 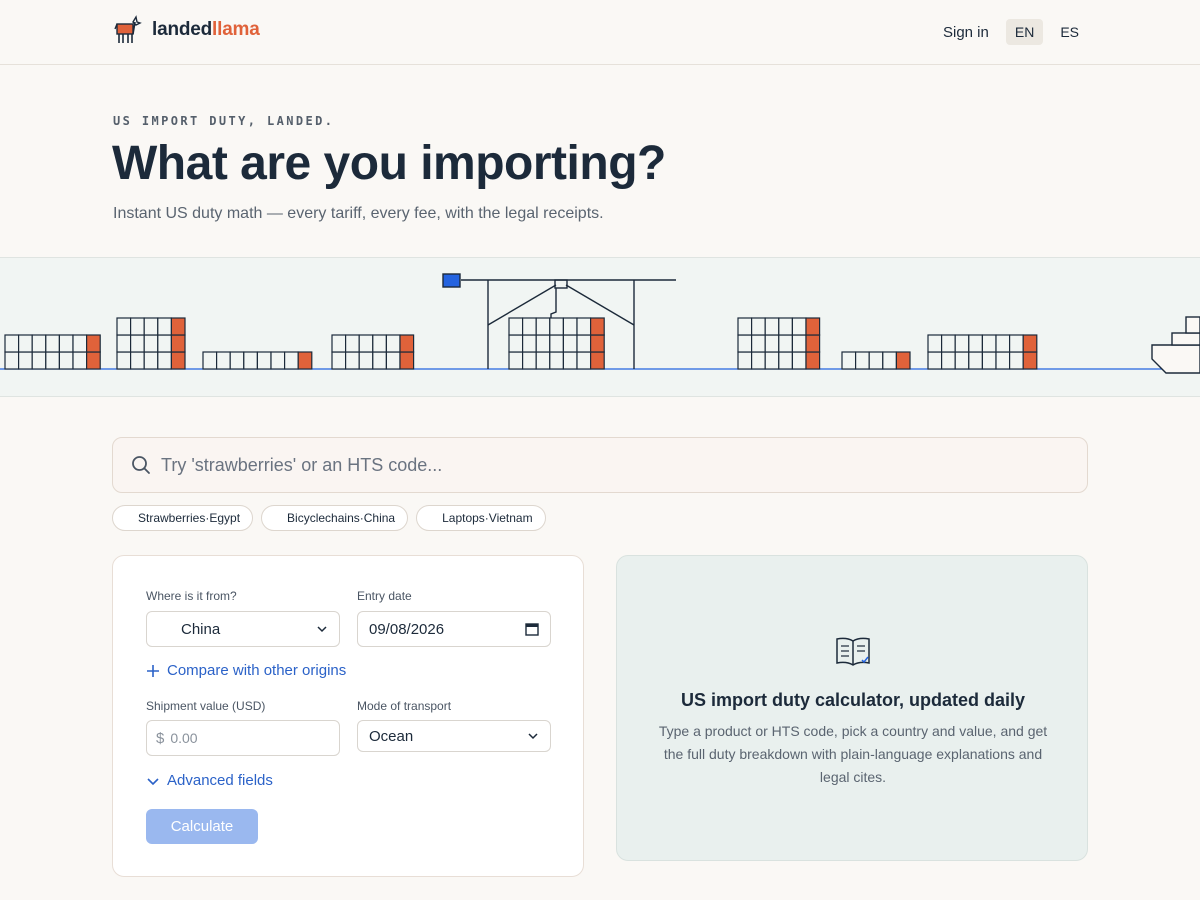 What do you see at coordinates (611, 465) in the screenshot?
I see `search-input` at bounding box center [611, 465].